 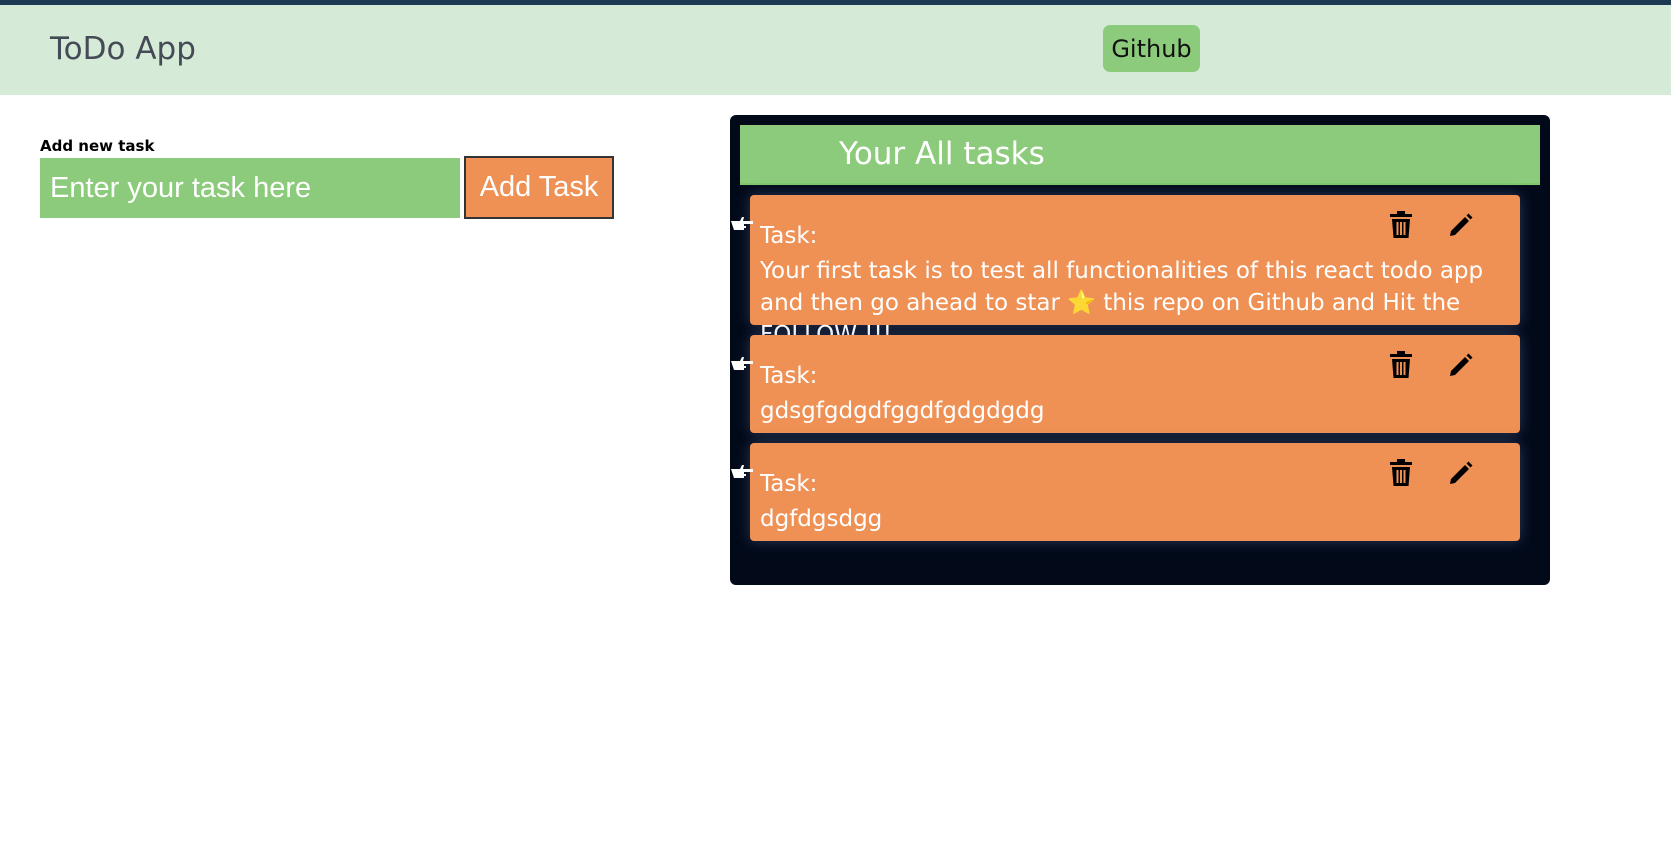 What do you see at coordinates (539, 187) in the screenshot?
I see `add-task-button: Add Task` at bounding box center [539, 187].